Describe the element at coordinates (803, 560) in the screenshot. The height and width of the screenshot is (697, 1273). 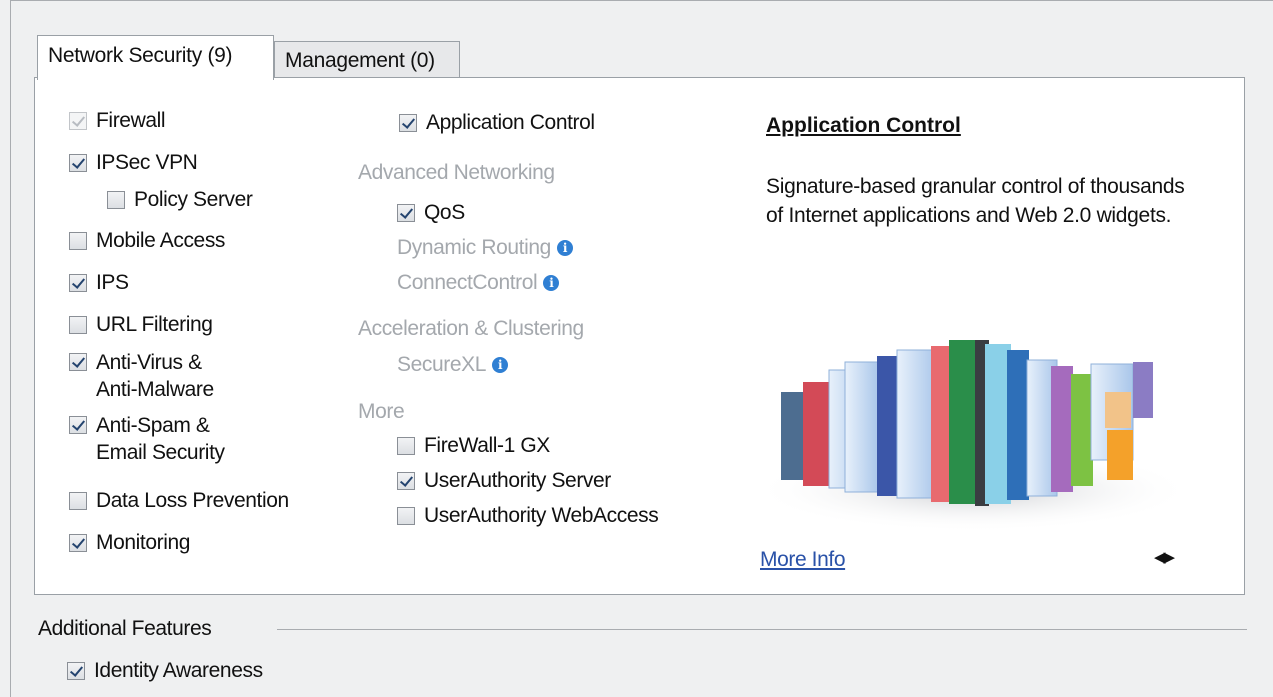
I see `more-info-link: More Info` at that location.